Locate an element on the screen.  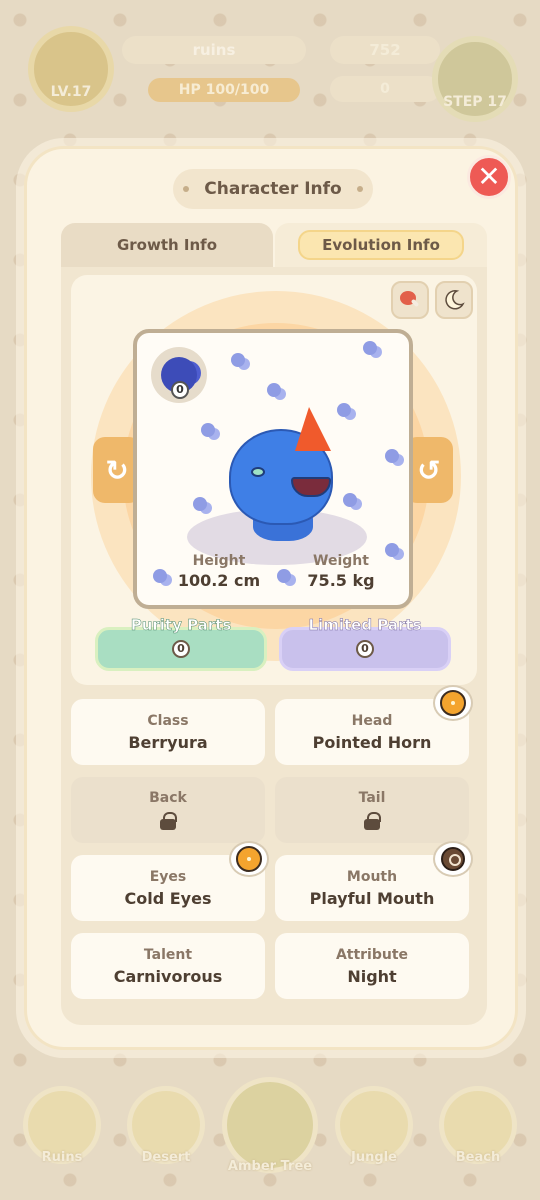
height-label: Height is located at coordinates (219, 561).